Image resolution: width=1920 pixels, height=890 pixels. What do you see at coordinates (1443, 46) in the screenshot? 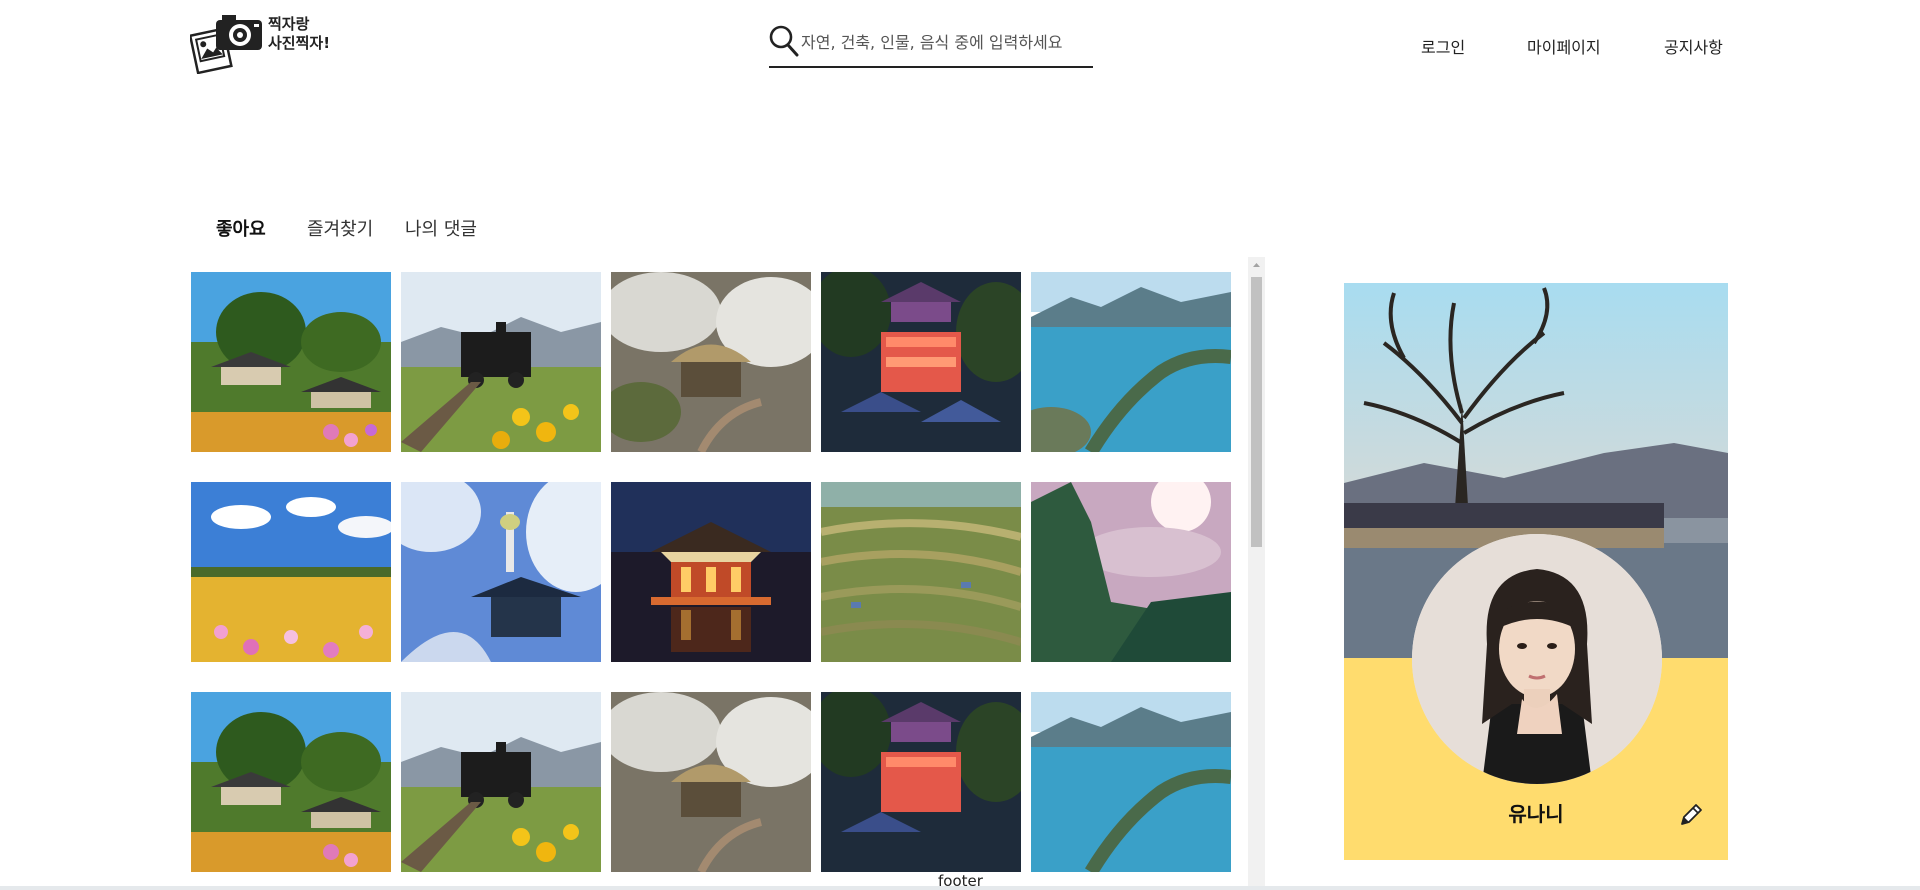
I see `nav-login: 로그인` at bounding box center [1443, 46].